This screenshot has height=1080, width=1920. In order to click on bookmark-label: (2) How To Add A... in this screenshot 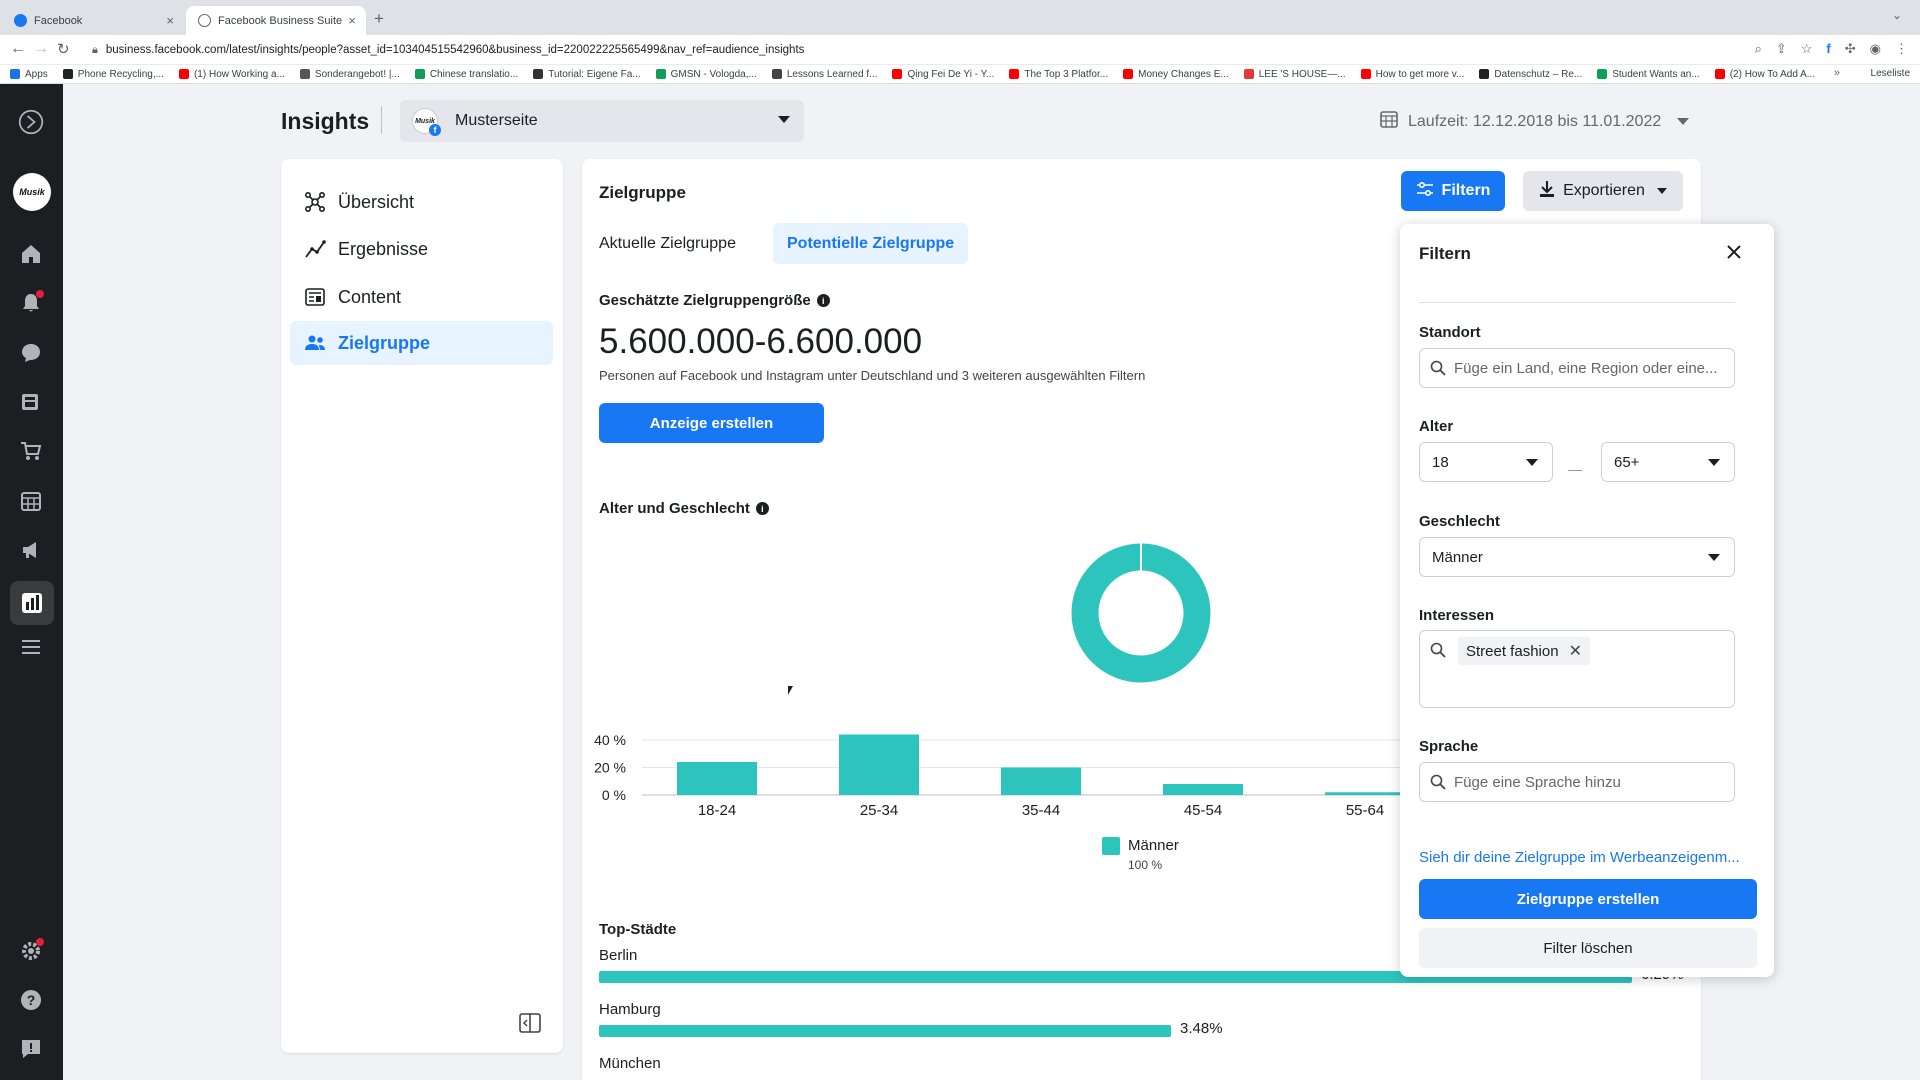, I will do `click(1772, 74)`.